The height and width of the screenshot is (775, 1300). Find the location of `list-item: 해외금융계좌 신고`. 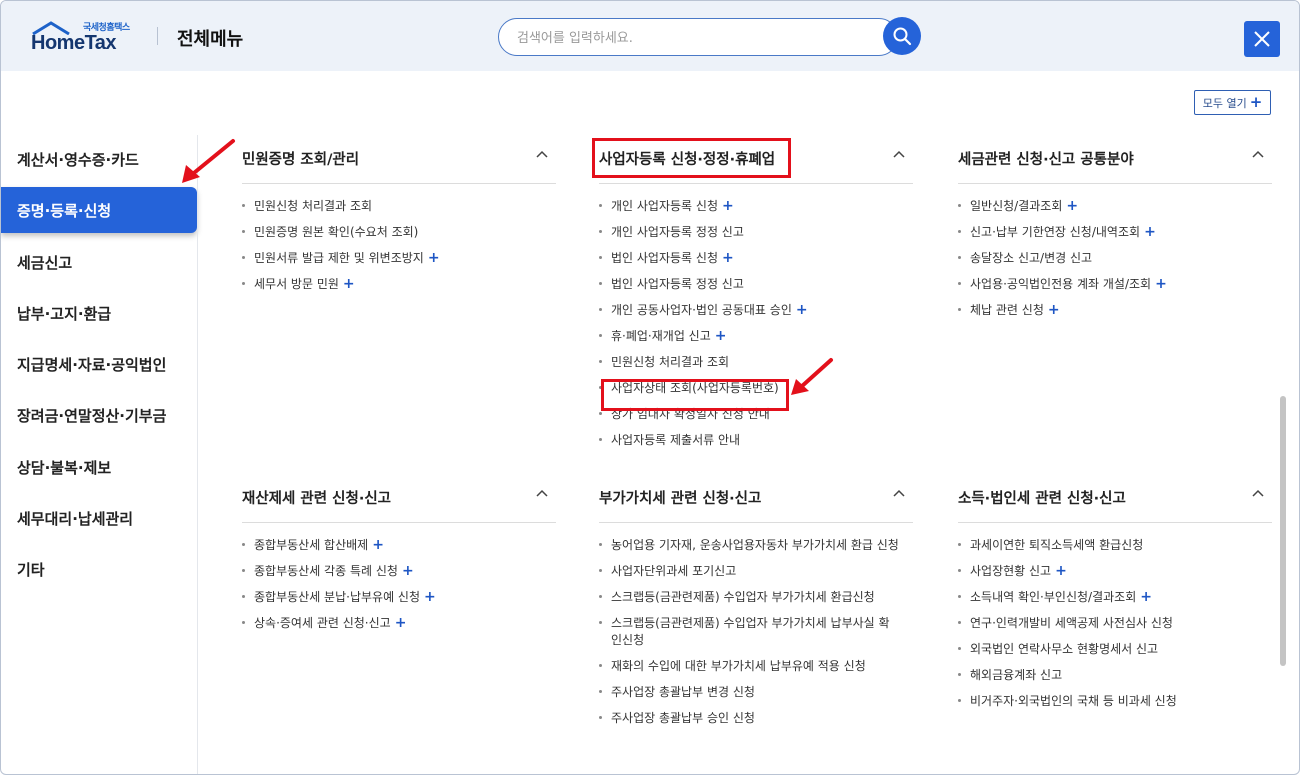

list-item: 해외금융계좌 신고 is located at coordinates (1115, 675).